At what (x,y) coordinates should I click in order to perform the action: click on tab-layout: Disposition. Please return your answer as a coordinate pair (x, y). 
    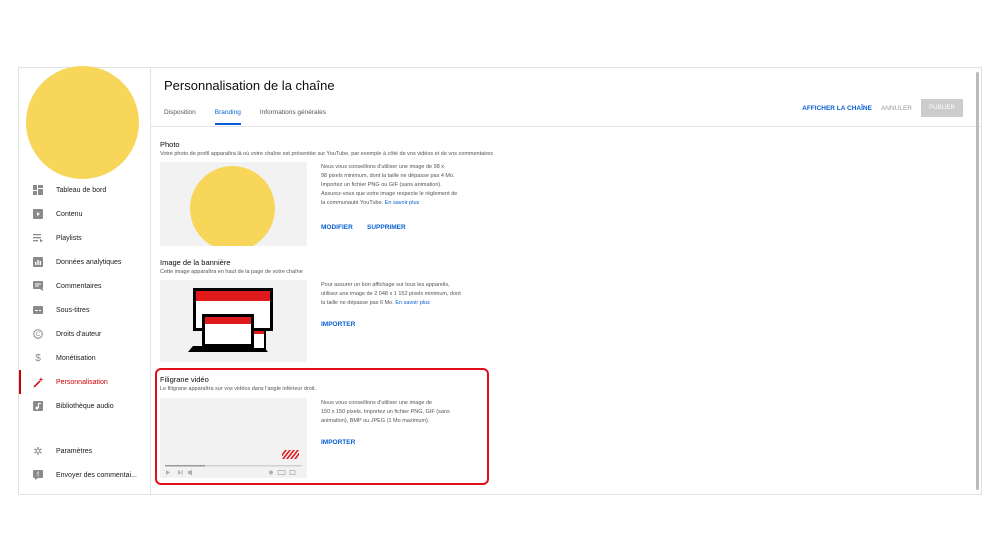
    Looking at the image, I should click on (180, 115).